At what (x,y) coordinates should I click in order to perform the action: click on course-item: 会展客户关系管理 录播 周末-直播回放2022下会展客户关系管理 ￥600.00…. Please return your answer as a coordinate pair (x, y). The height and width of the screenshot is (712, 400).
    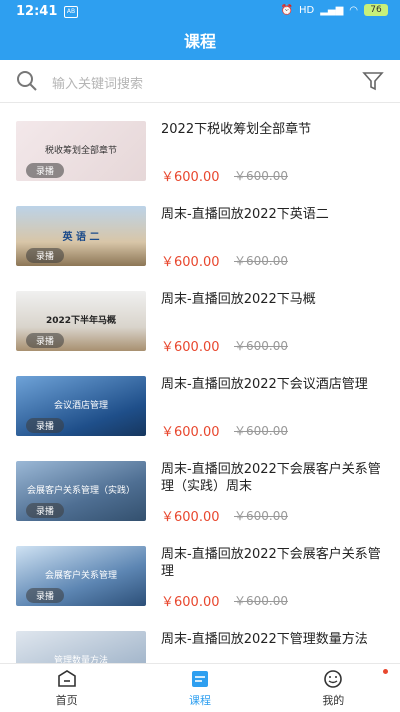
    Looking at the image, I should click on (200, 570).